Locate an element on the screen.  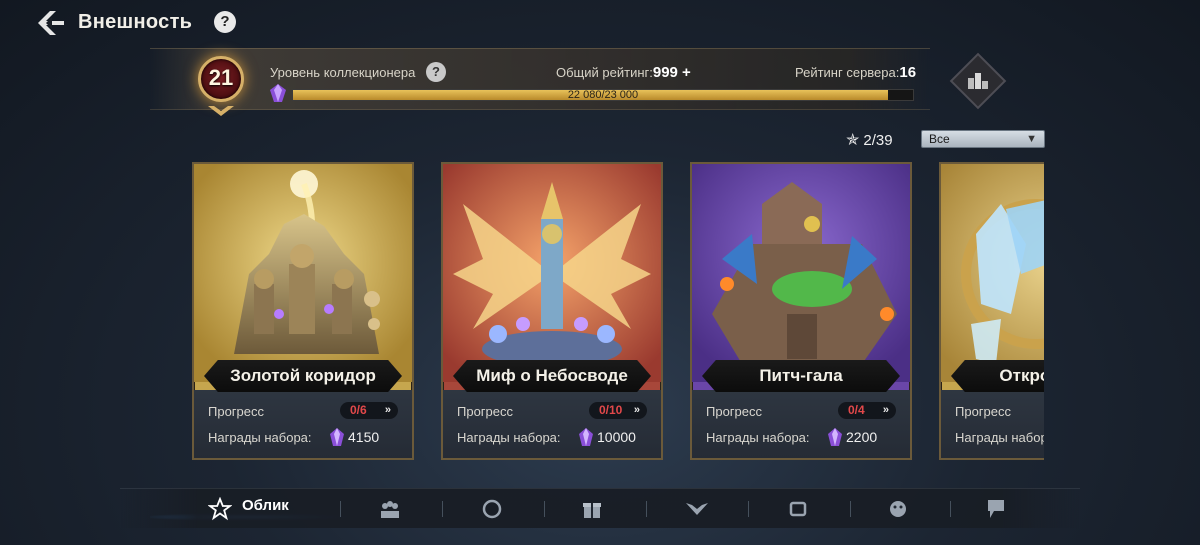
card-title: Питч-гала is located at coordinates (801, 376).